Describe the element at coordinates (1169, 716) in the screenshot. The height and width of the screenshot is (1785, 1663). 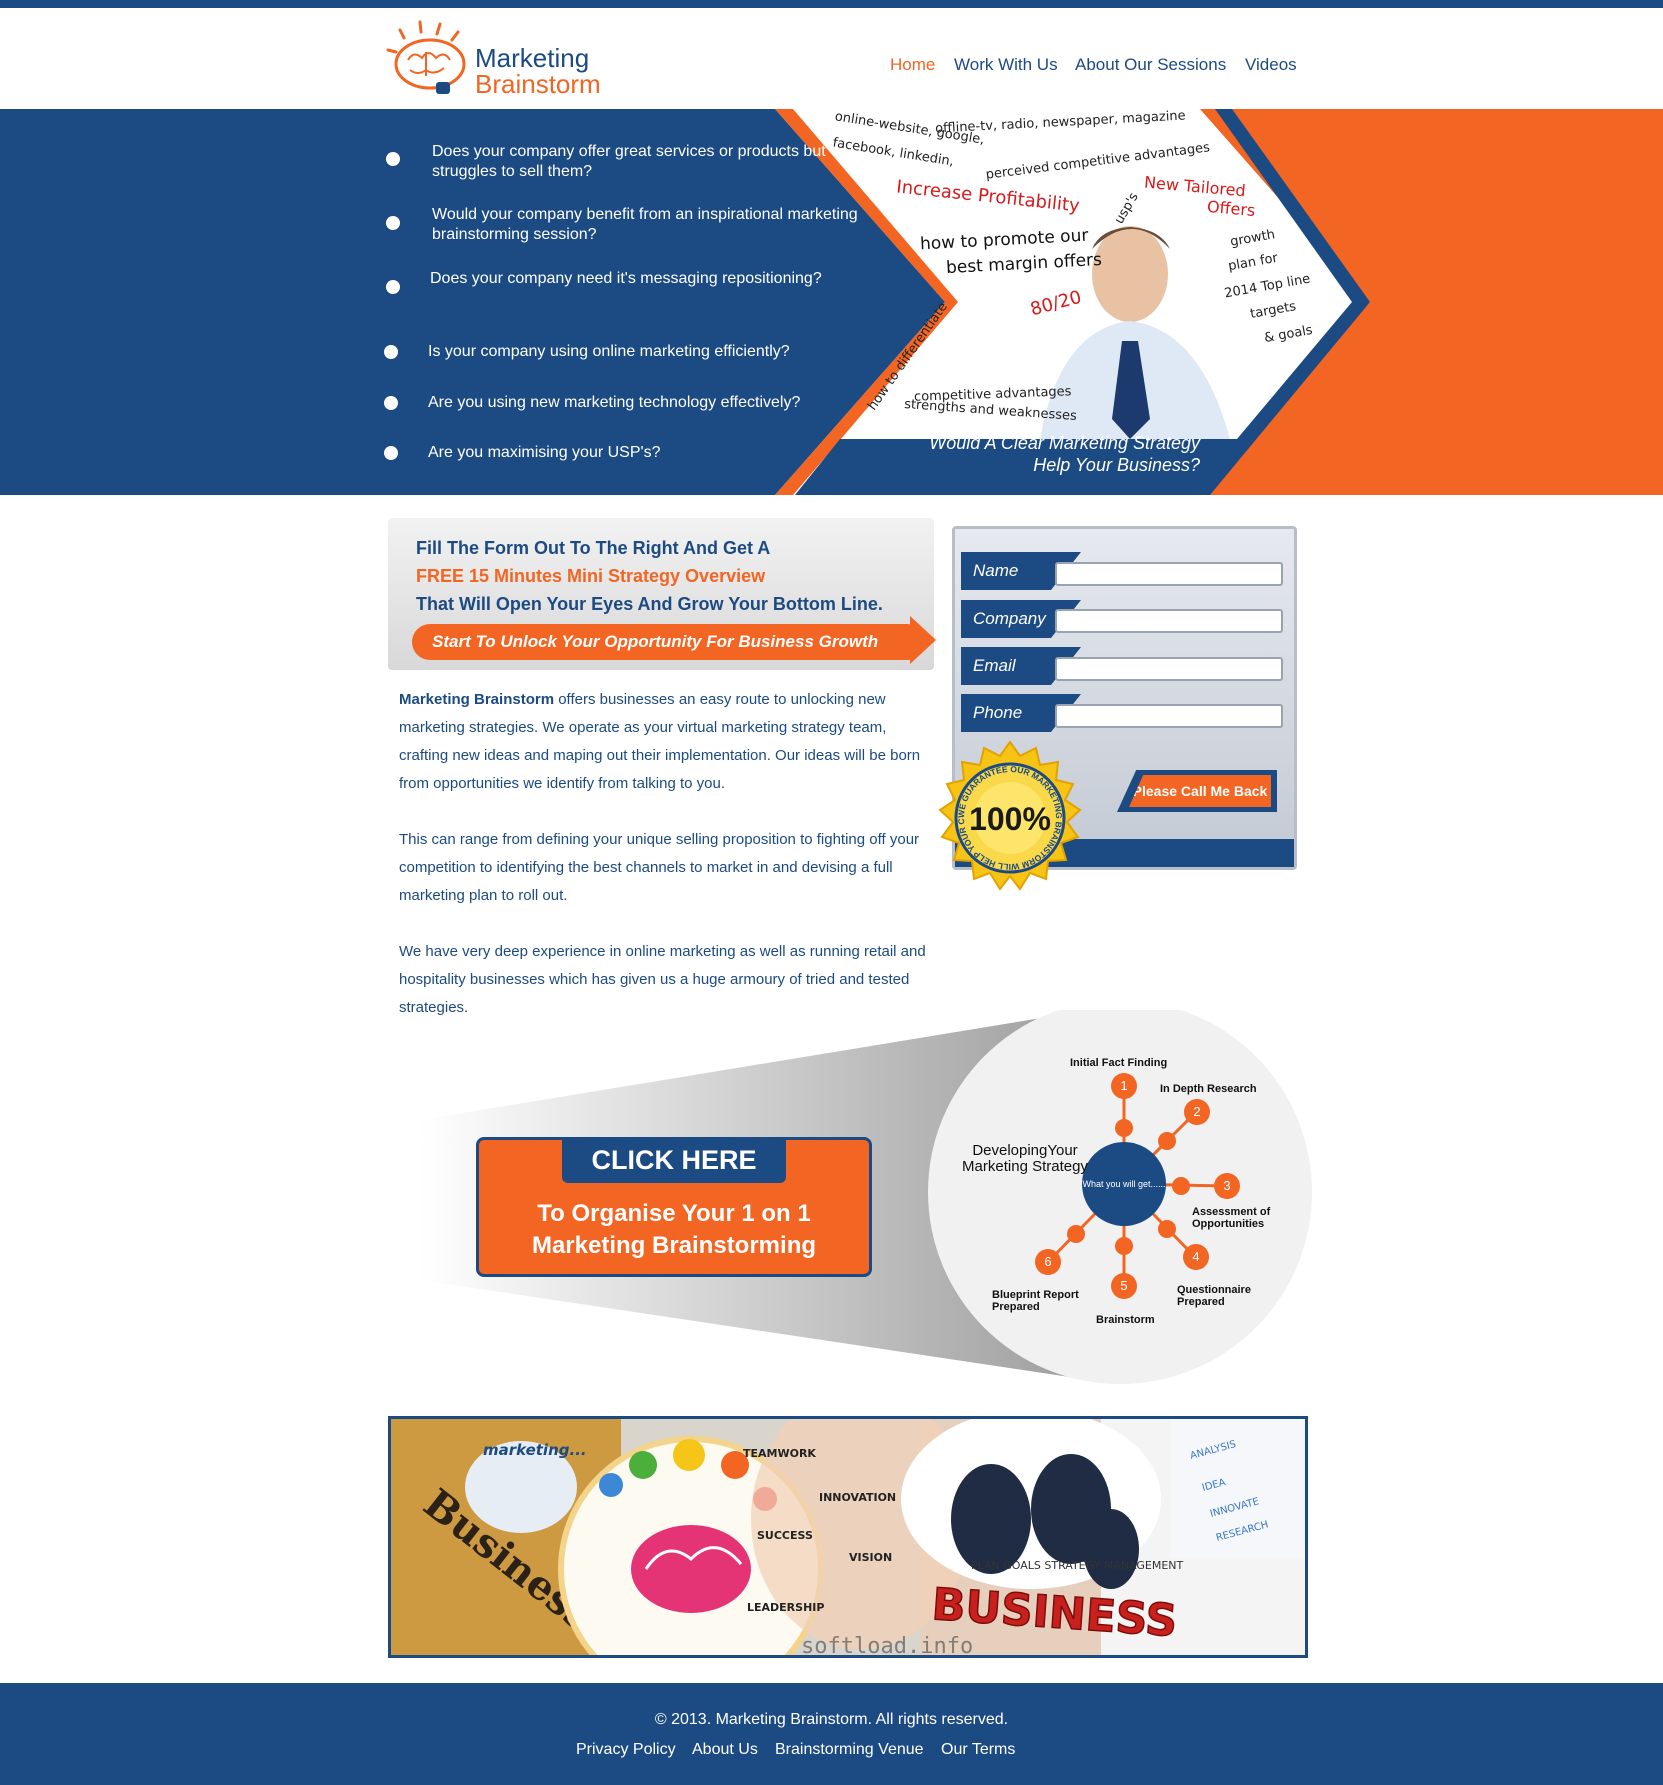
I see `phone-field` at that location.